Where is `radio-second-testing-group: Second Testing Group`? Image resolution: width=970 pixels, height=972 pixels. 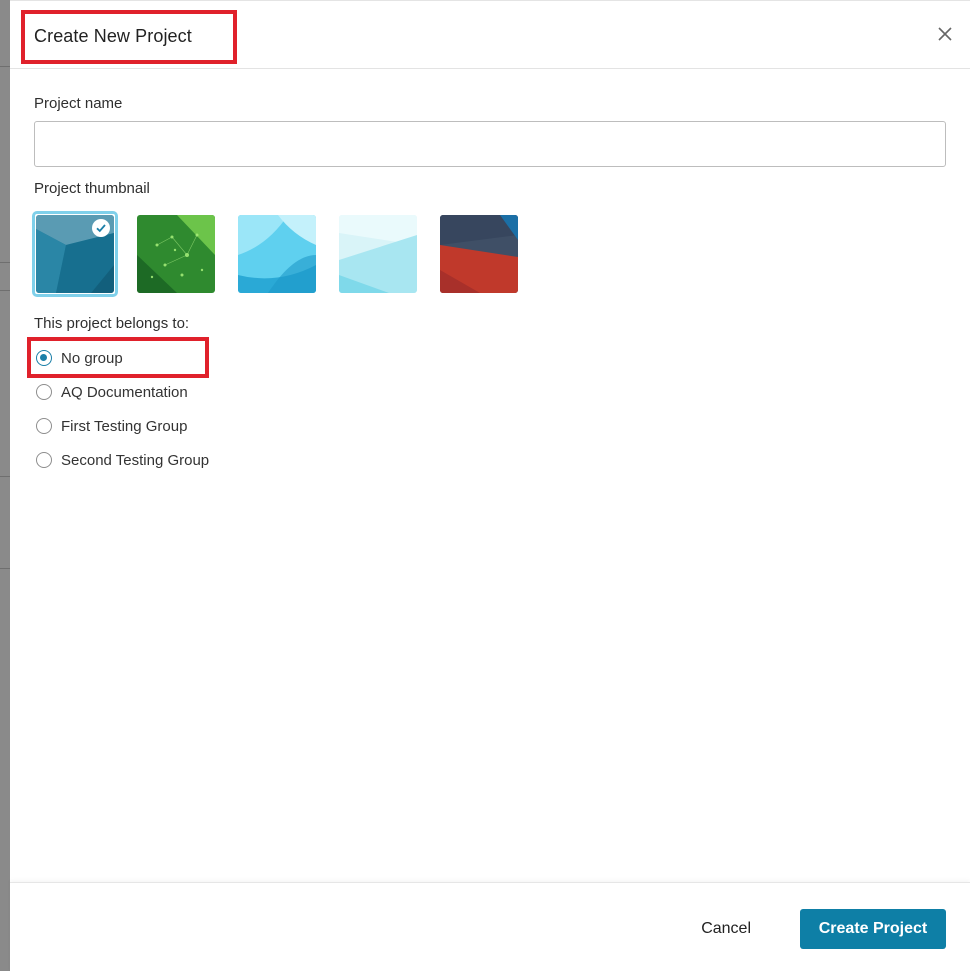 radio-second-testing-group: Second Testing Group is located at coordinates (122, 460).